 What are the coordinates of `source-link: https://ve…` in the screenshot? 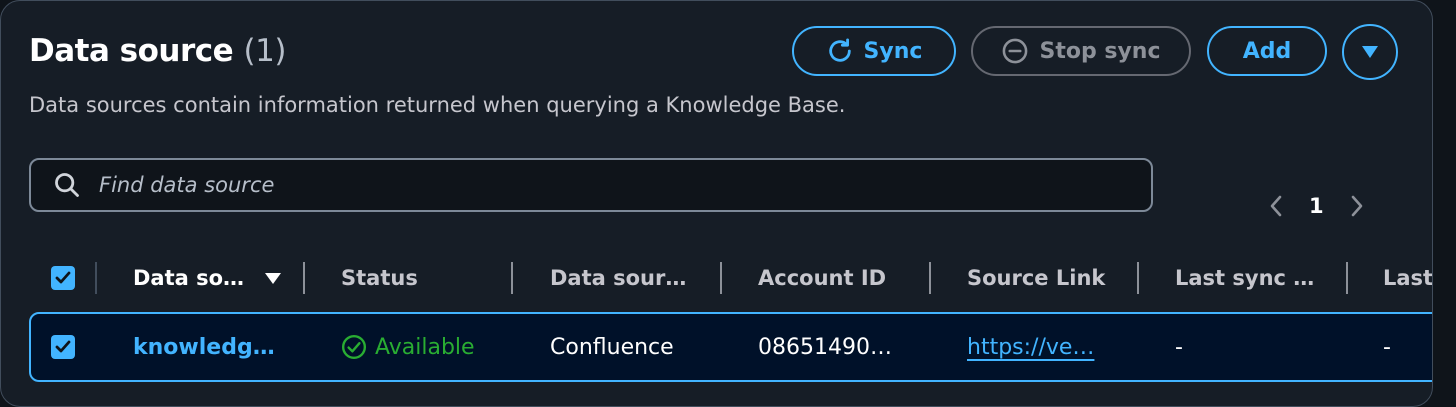 It's located at (1030, 347).